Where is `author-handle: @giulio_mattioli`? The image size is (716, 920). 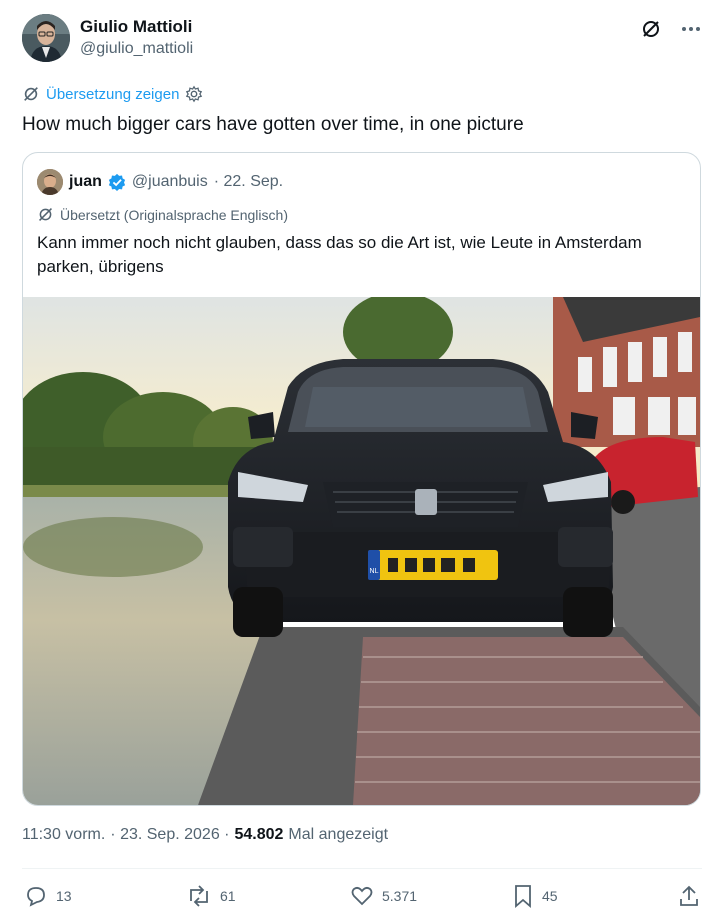 author-handle: @giulio_mattioli is located at coordinates (136, 49).